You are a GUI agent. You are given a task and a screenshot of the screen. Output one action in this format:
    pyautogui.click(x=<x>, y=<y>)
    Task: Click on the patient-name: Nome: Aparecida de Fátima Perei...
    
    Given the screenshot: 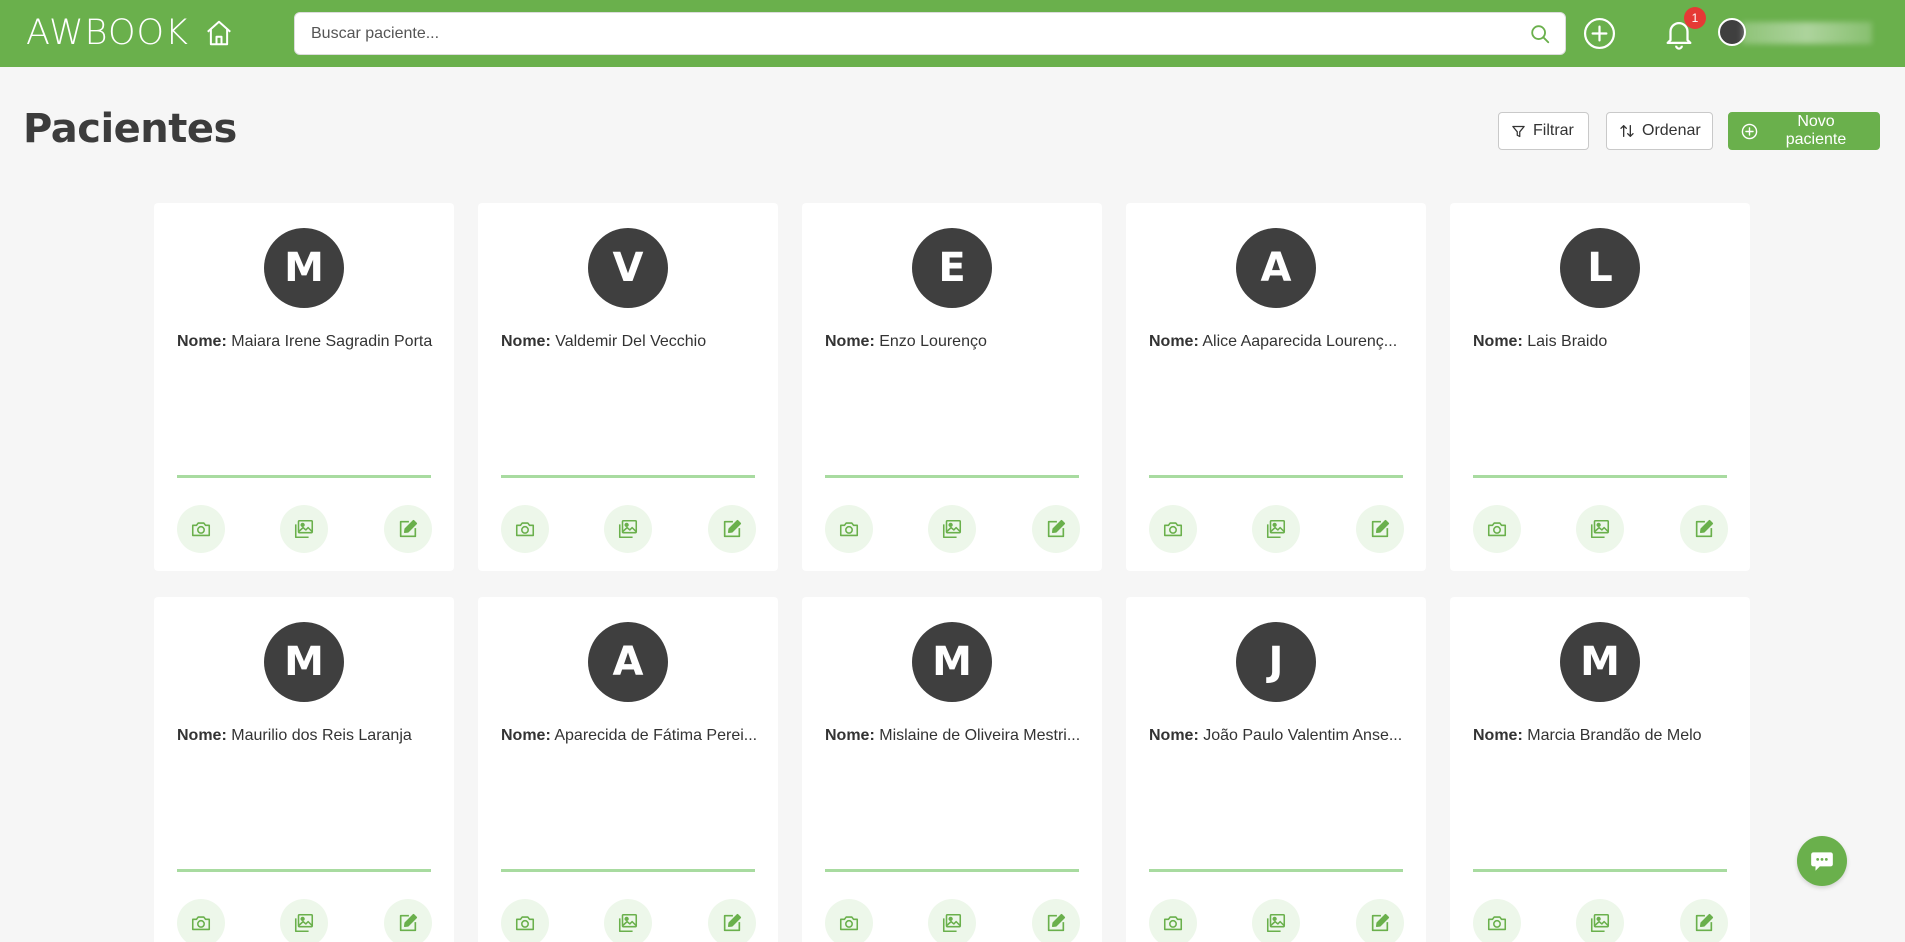 What is the action you would take?
    pyautogui.click(x=630, y=736)
    